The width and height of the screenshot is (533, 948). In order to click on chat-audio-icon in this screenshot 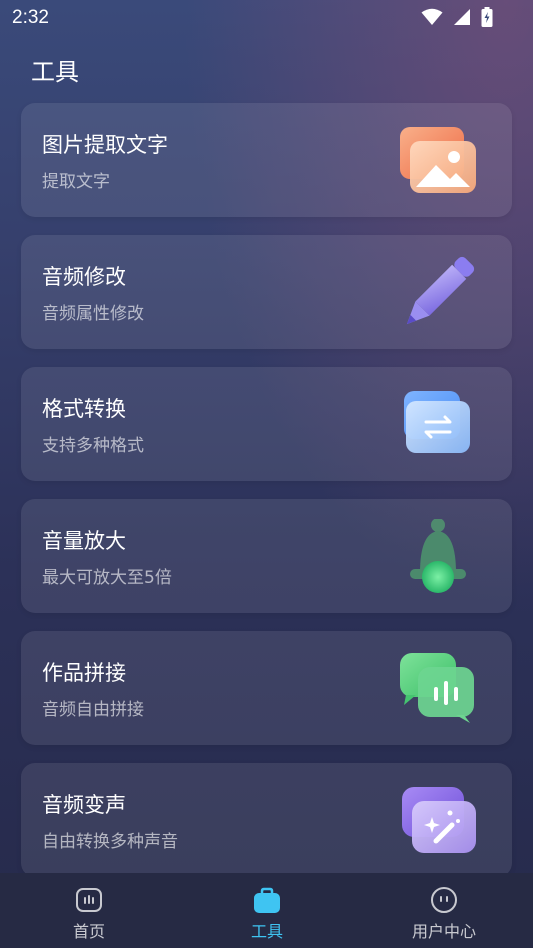, I will do `click(437, 688)`.